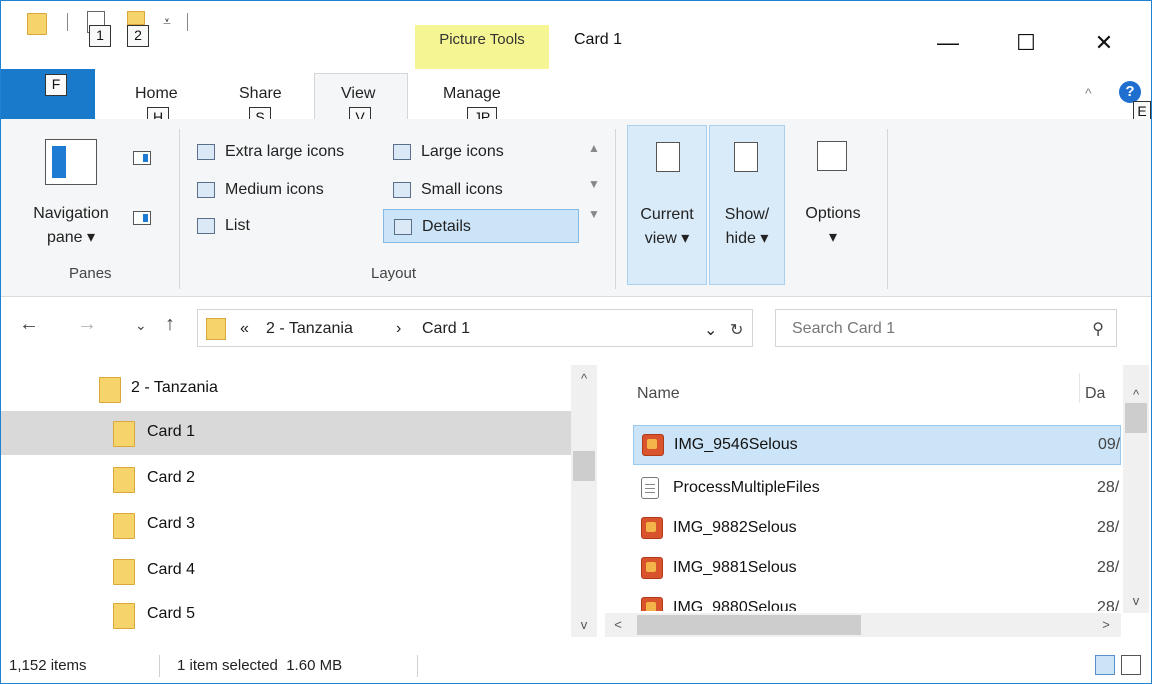 The height and width of the screenshot is (684, 1152). I want to click on breadcrumb-2-tanzania: 2 - Tanzania, so click(309, 329).